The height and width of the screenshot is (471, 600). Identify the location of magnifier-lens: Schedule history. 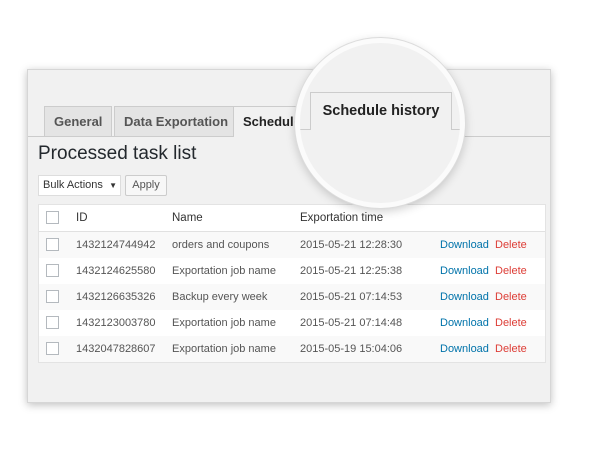
(380, 123).